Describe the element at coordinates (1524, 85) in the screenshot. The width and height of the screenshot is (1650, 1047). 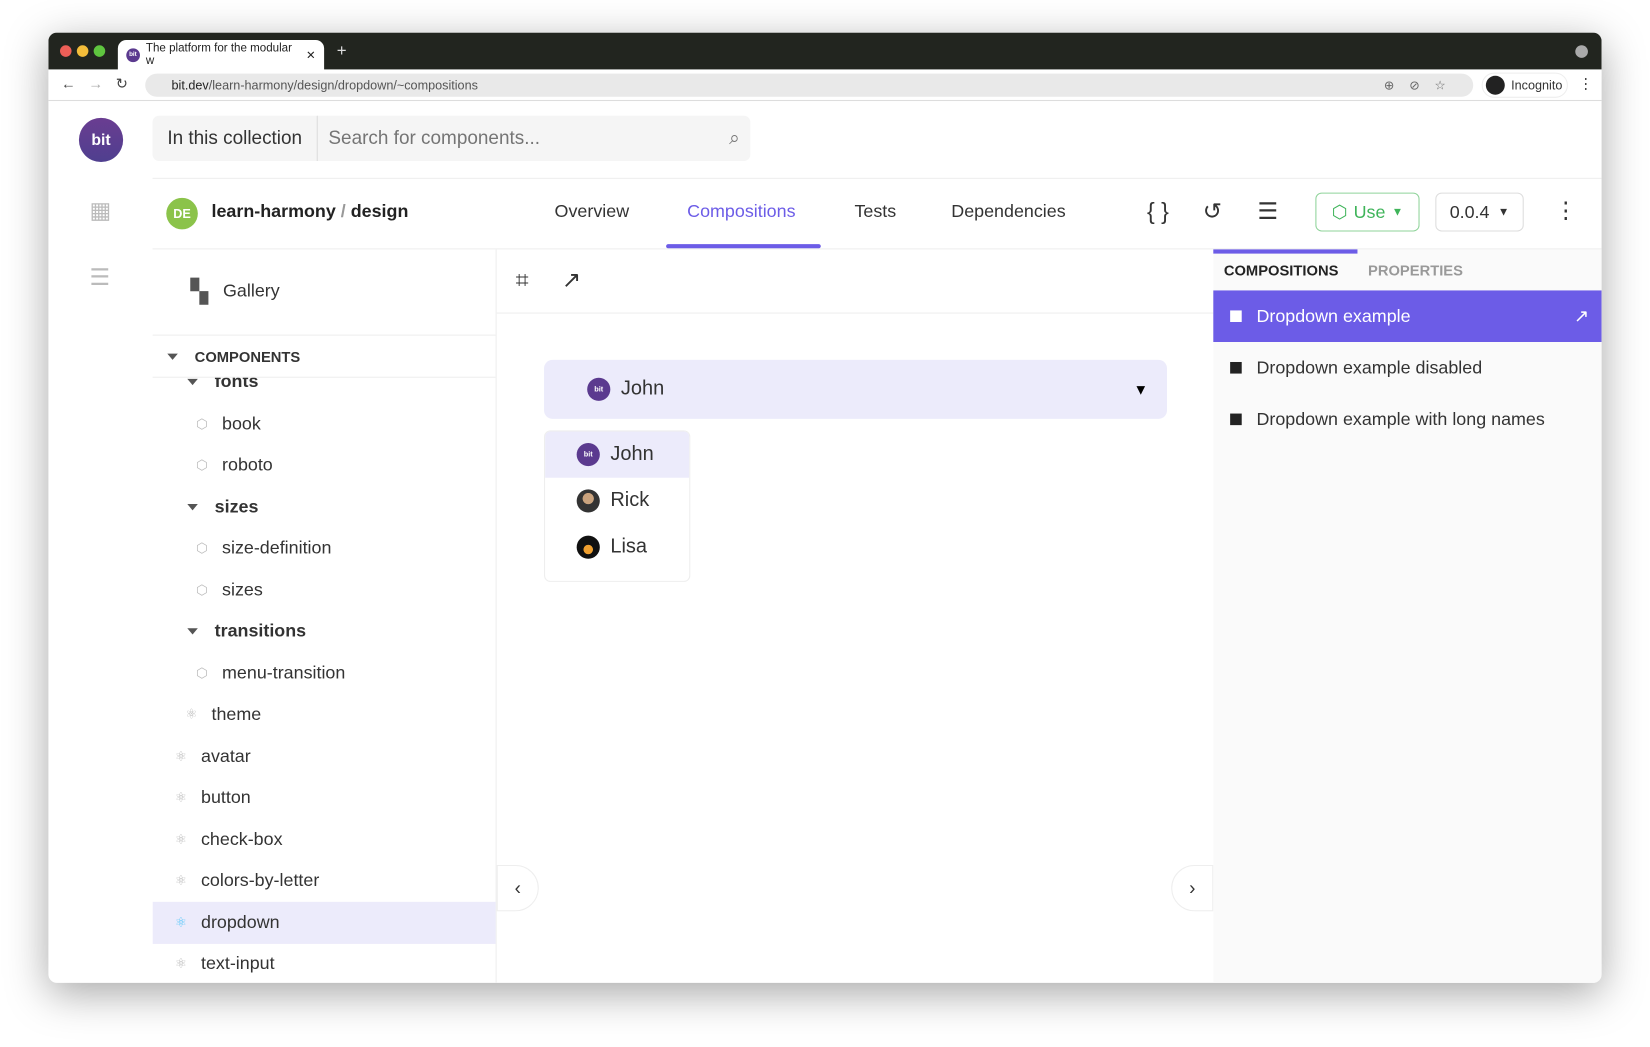
I see `incognito-badge: Incognito` at that location.